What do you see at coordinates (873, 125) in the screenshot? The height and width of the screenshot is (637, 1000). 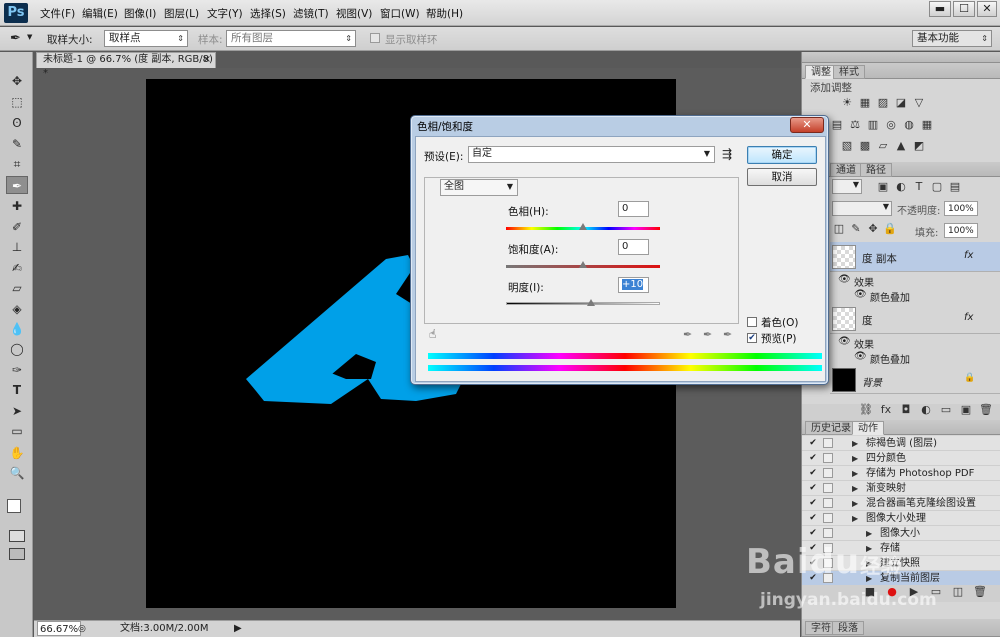 I see `black-white-icon: ▥` at bounding box center [873, 125].